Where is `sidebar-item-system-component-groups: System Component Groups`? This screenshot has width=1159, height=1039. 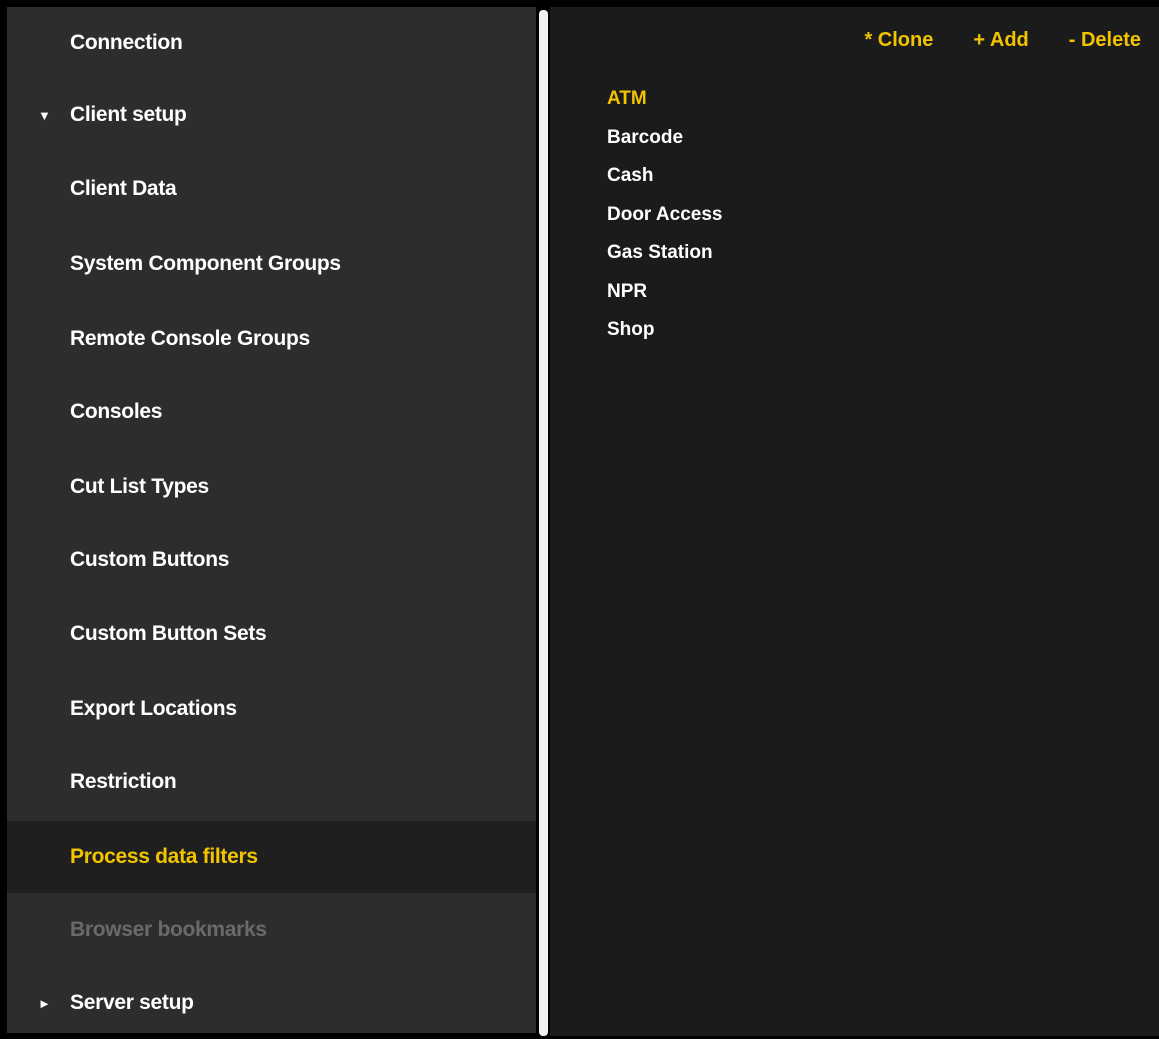 sidebar-item-system-component-groups: System Component Groups is located at coordinates (271, 264).